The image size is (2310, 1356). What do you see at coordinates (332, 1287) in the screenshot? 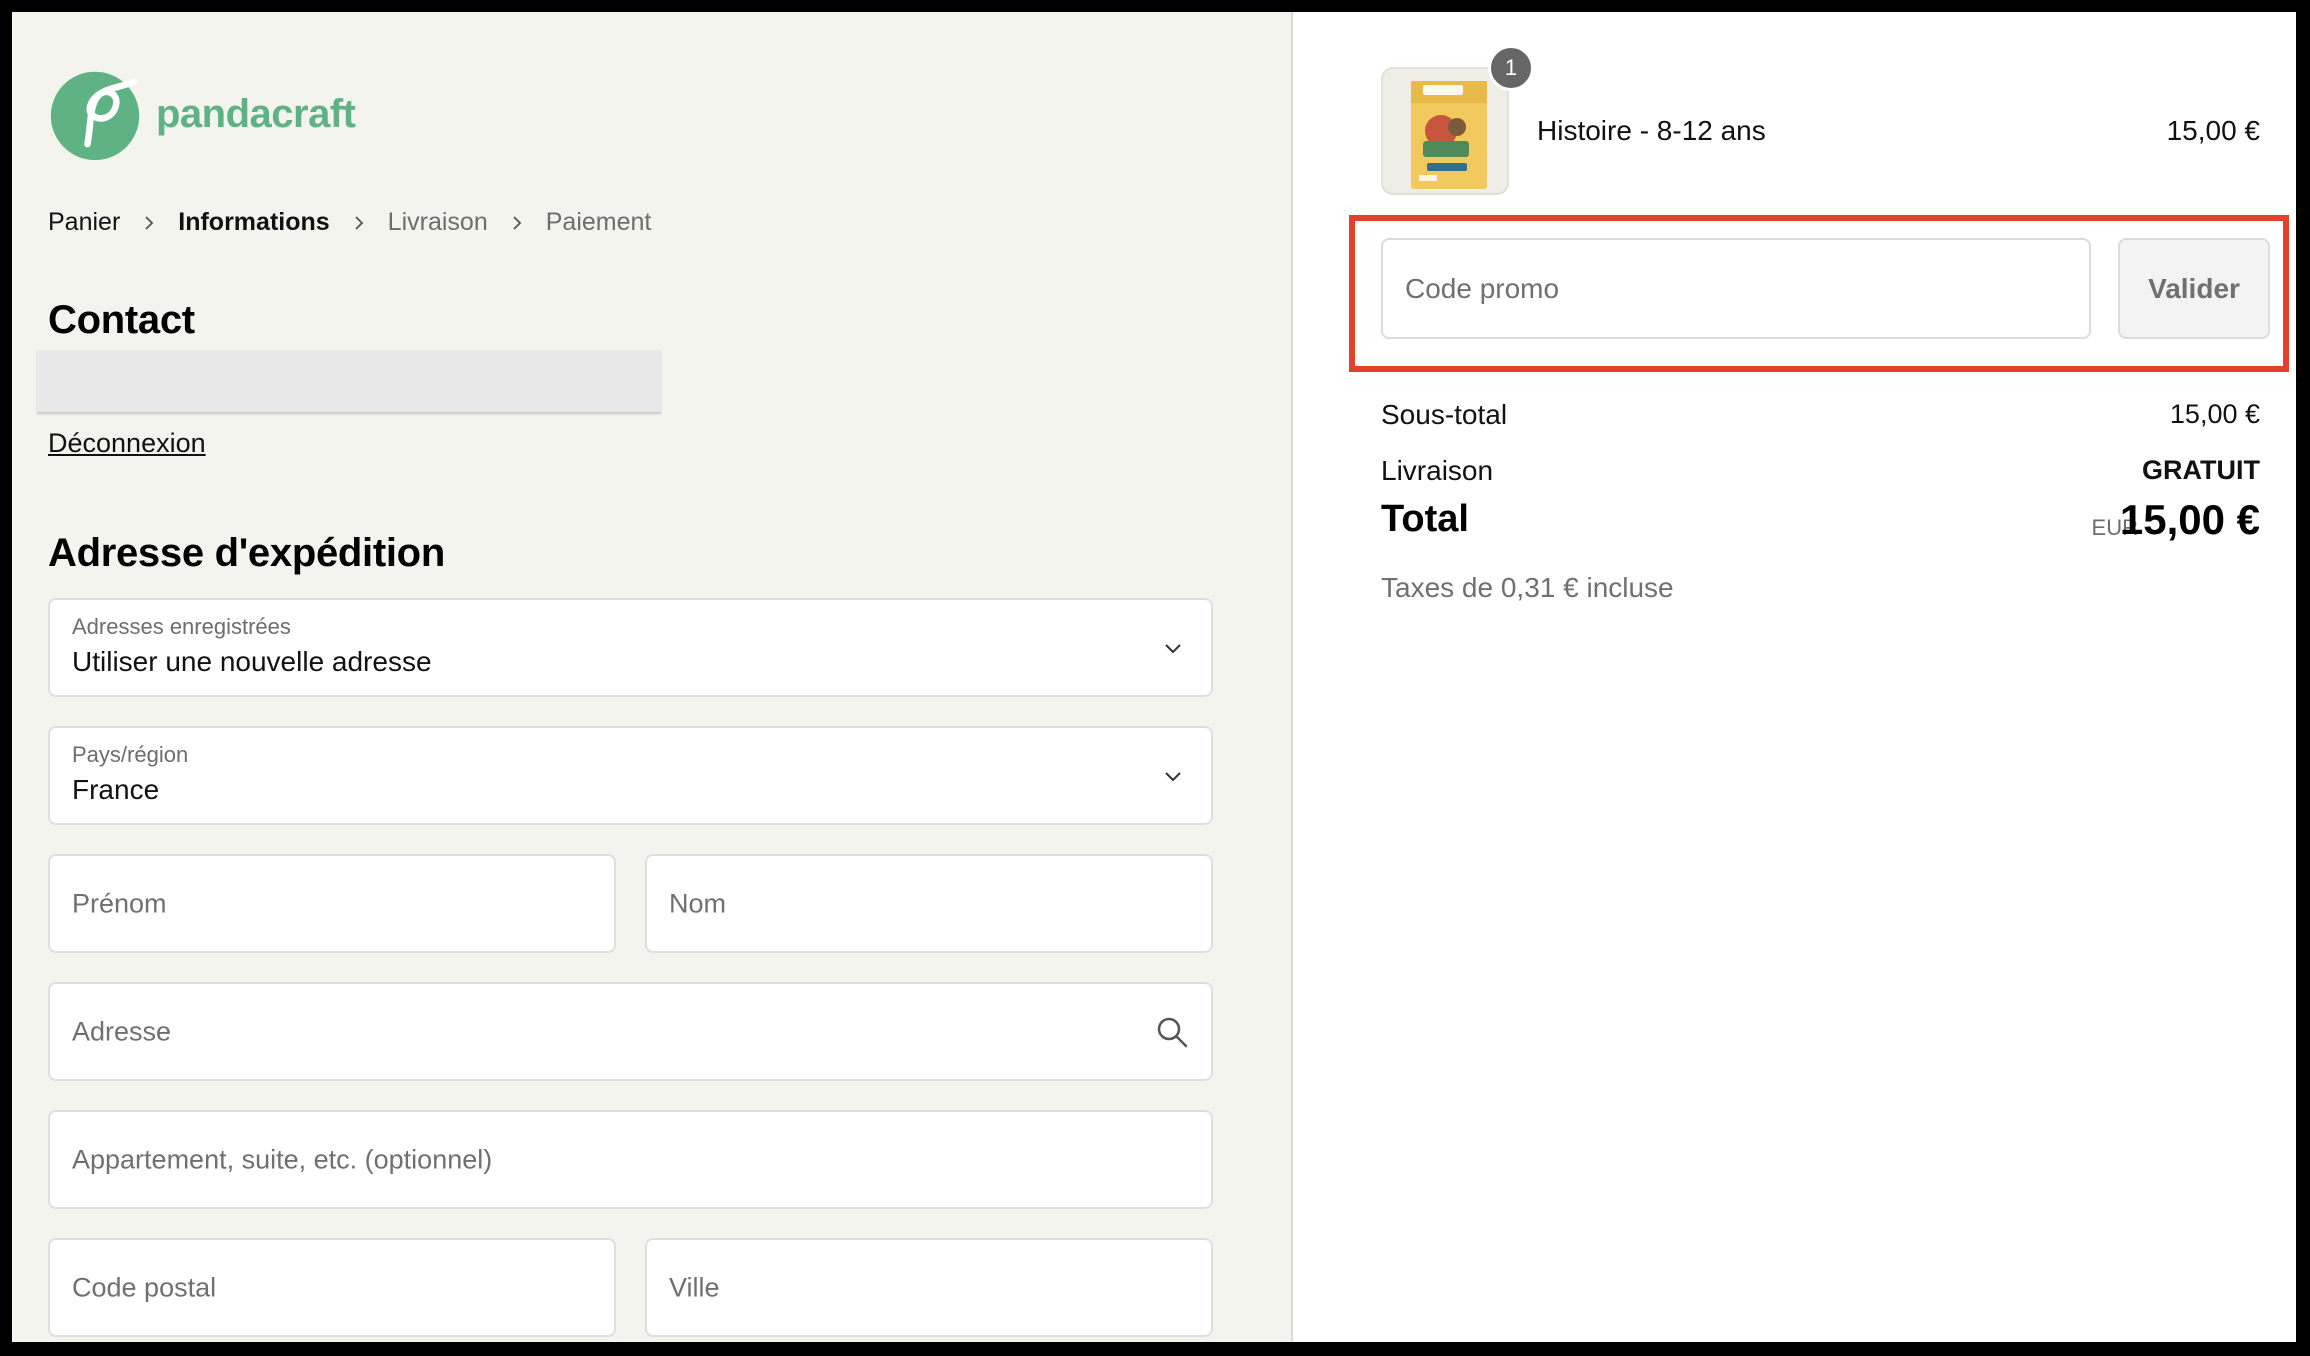
I see `postal-code-field: Code postal` at bounding box center [332, 1287].